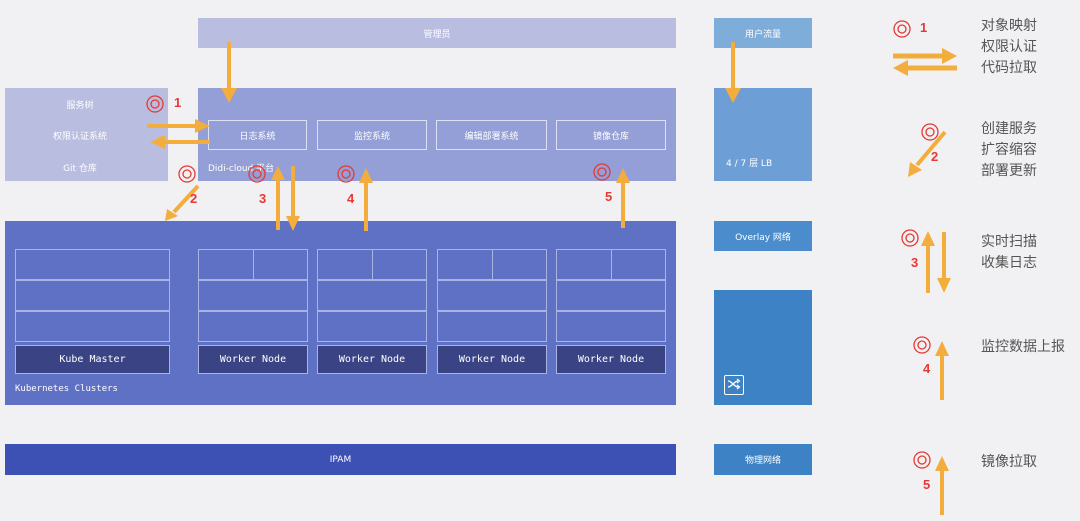 This screenshot has width=1080, height=521. I want to click on legend-text-3: 实时扫描 收集日志, so click(1009, 252).